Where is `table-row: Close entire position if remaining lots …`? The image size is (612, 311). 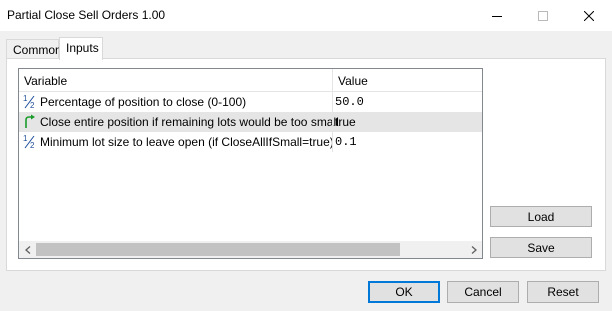 table-row: Close entire position if remaining lots … is located at coordinates (250, 122).